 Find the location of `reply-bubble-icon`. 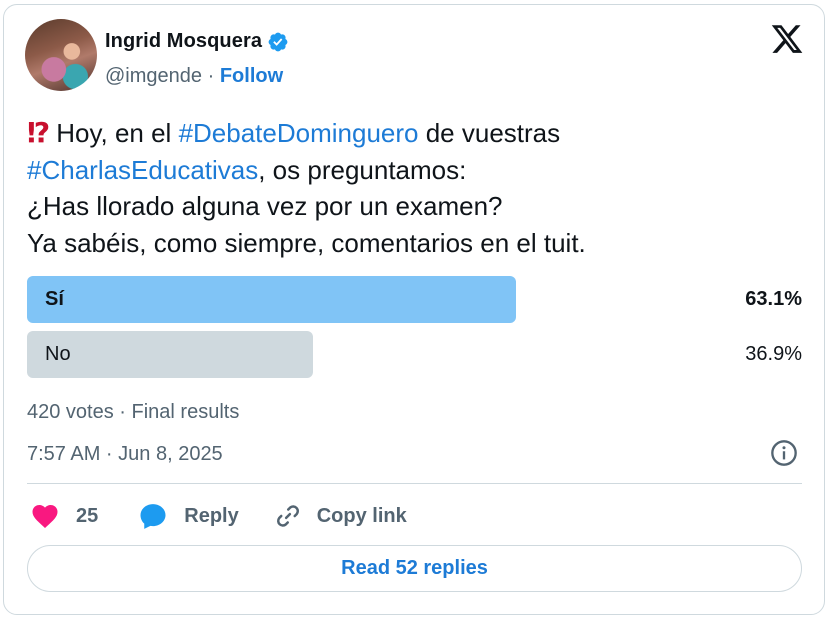

reply-bubble-icon is located at coordinates (153, 516).